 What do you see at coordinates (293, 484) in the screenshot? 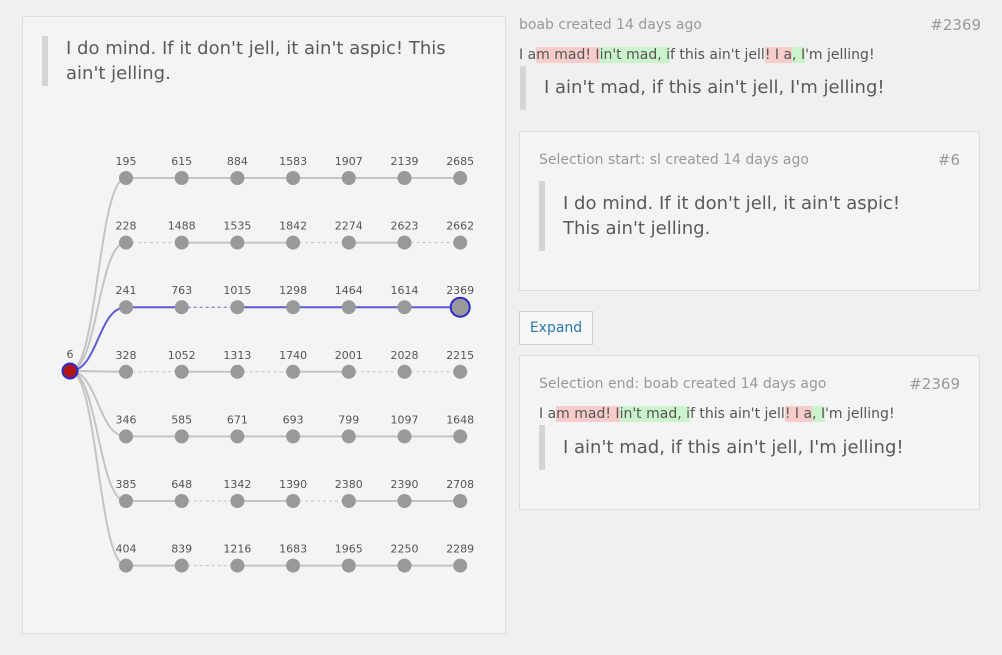
I see `node-label: 1390` at bounding box center [293, 484].